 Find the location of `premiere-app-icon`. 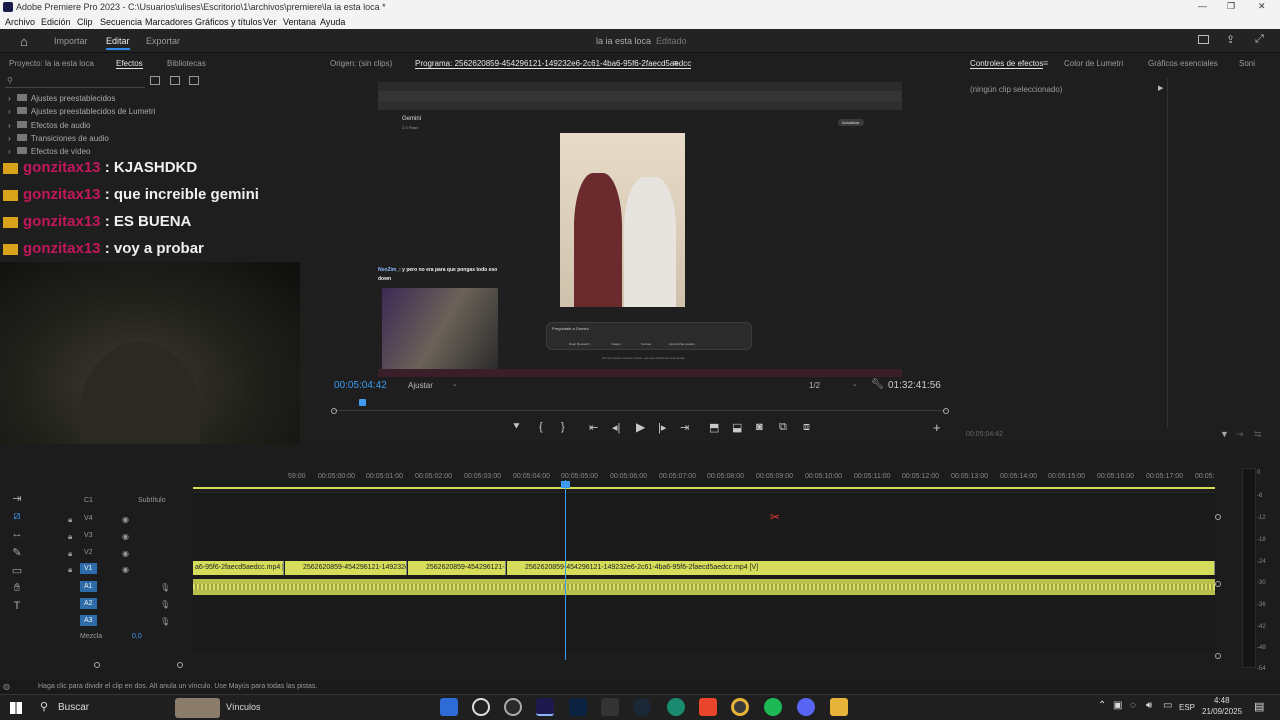

premiere-app-icon is located at coordinates (545, 707).